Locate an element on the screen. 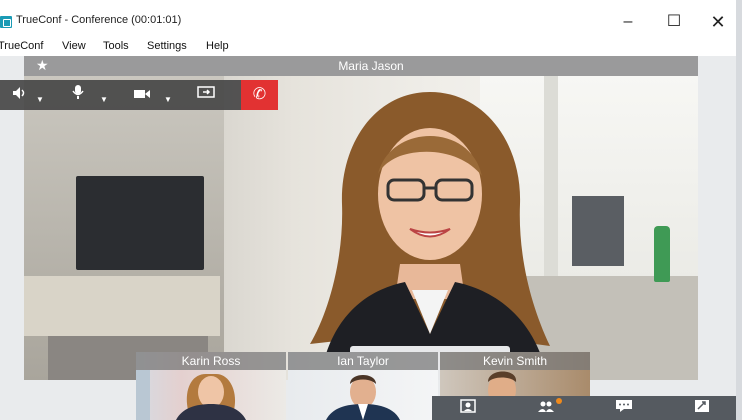  hangup-button: ✆ is located at coordinates (259, 95).